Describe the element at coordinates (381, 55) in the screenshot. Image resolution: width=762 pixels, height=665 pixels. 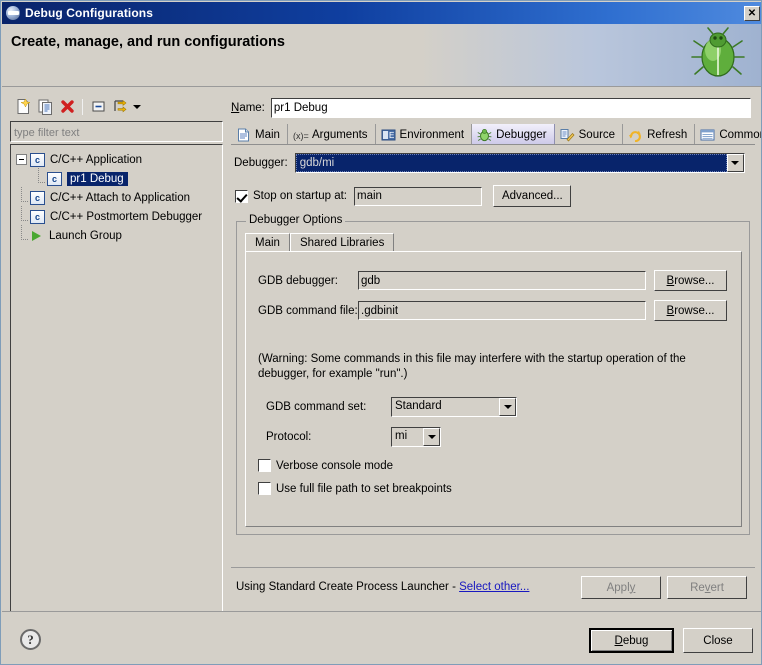
I see `dialog-header: Create, manage, and run configurations` at that location.